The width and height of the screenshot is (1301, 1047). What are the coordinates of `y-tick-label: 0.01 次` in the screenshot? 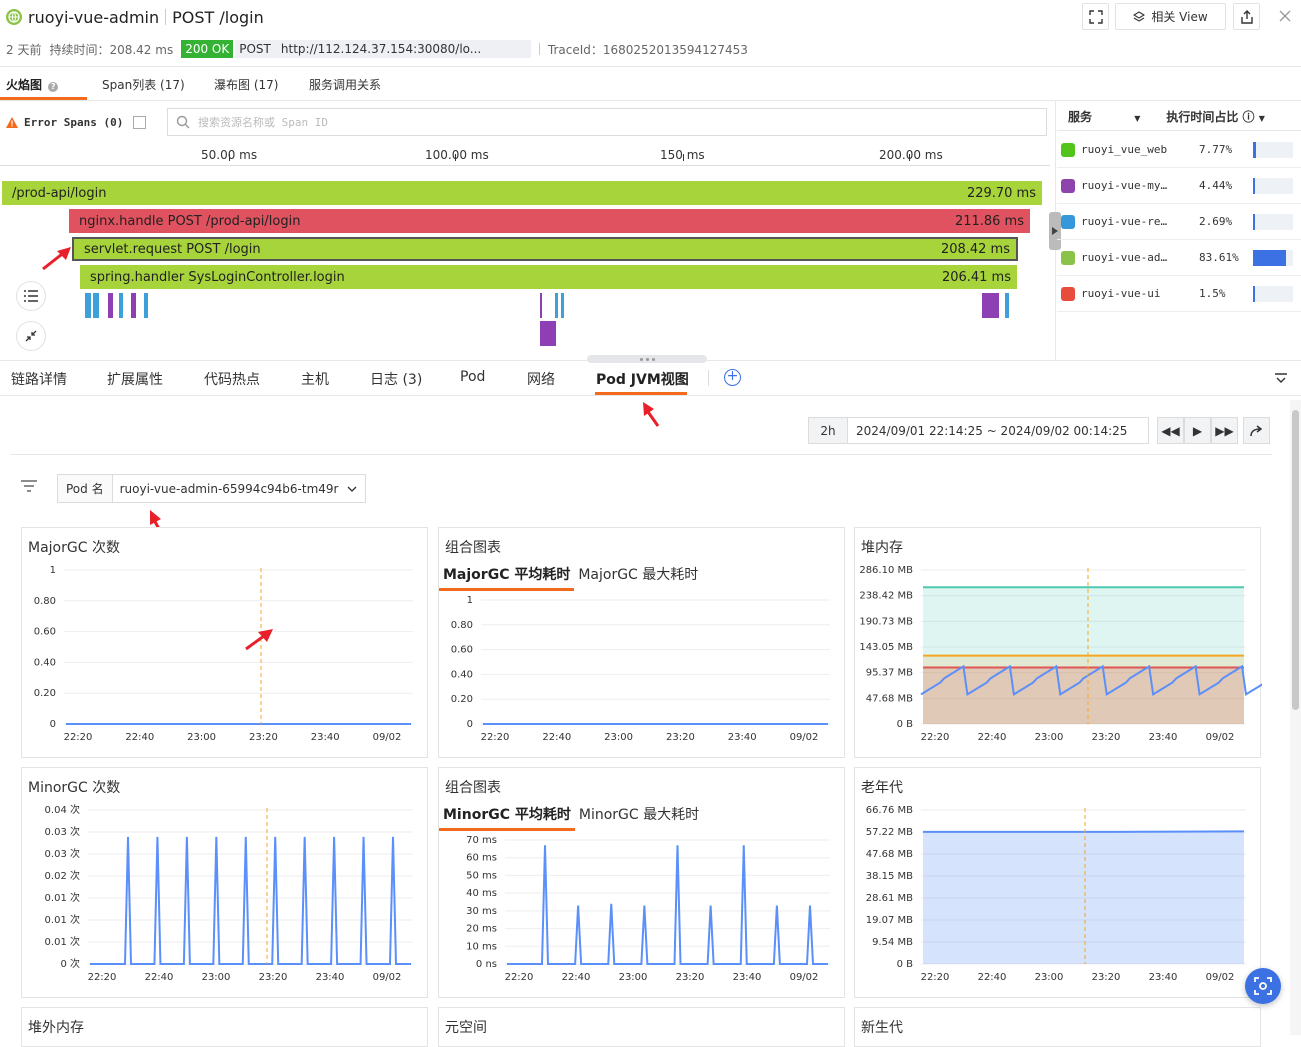 It's located at (62, 941).